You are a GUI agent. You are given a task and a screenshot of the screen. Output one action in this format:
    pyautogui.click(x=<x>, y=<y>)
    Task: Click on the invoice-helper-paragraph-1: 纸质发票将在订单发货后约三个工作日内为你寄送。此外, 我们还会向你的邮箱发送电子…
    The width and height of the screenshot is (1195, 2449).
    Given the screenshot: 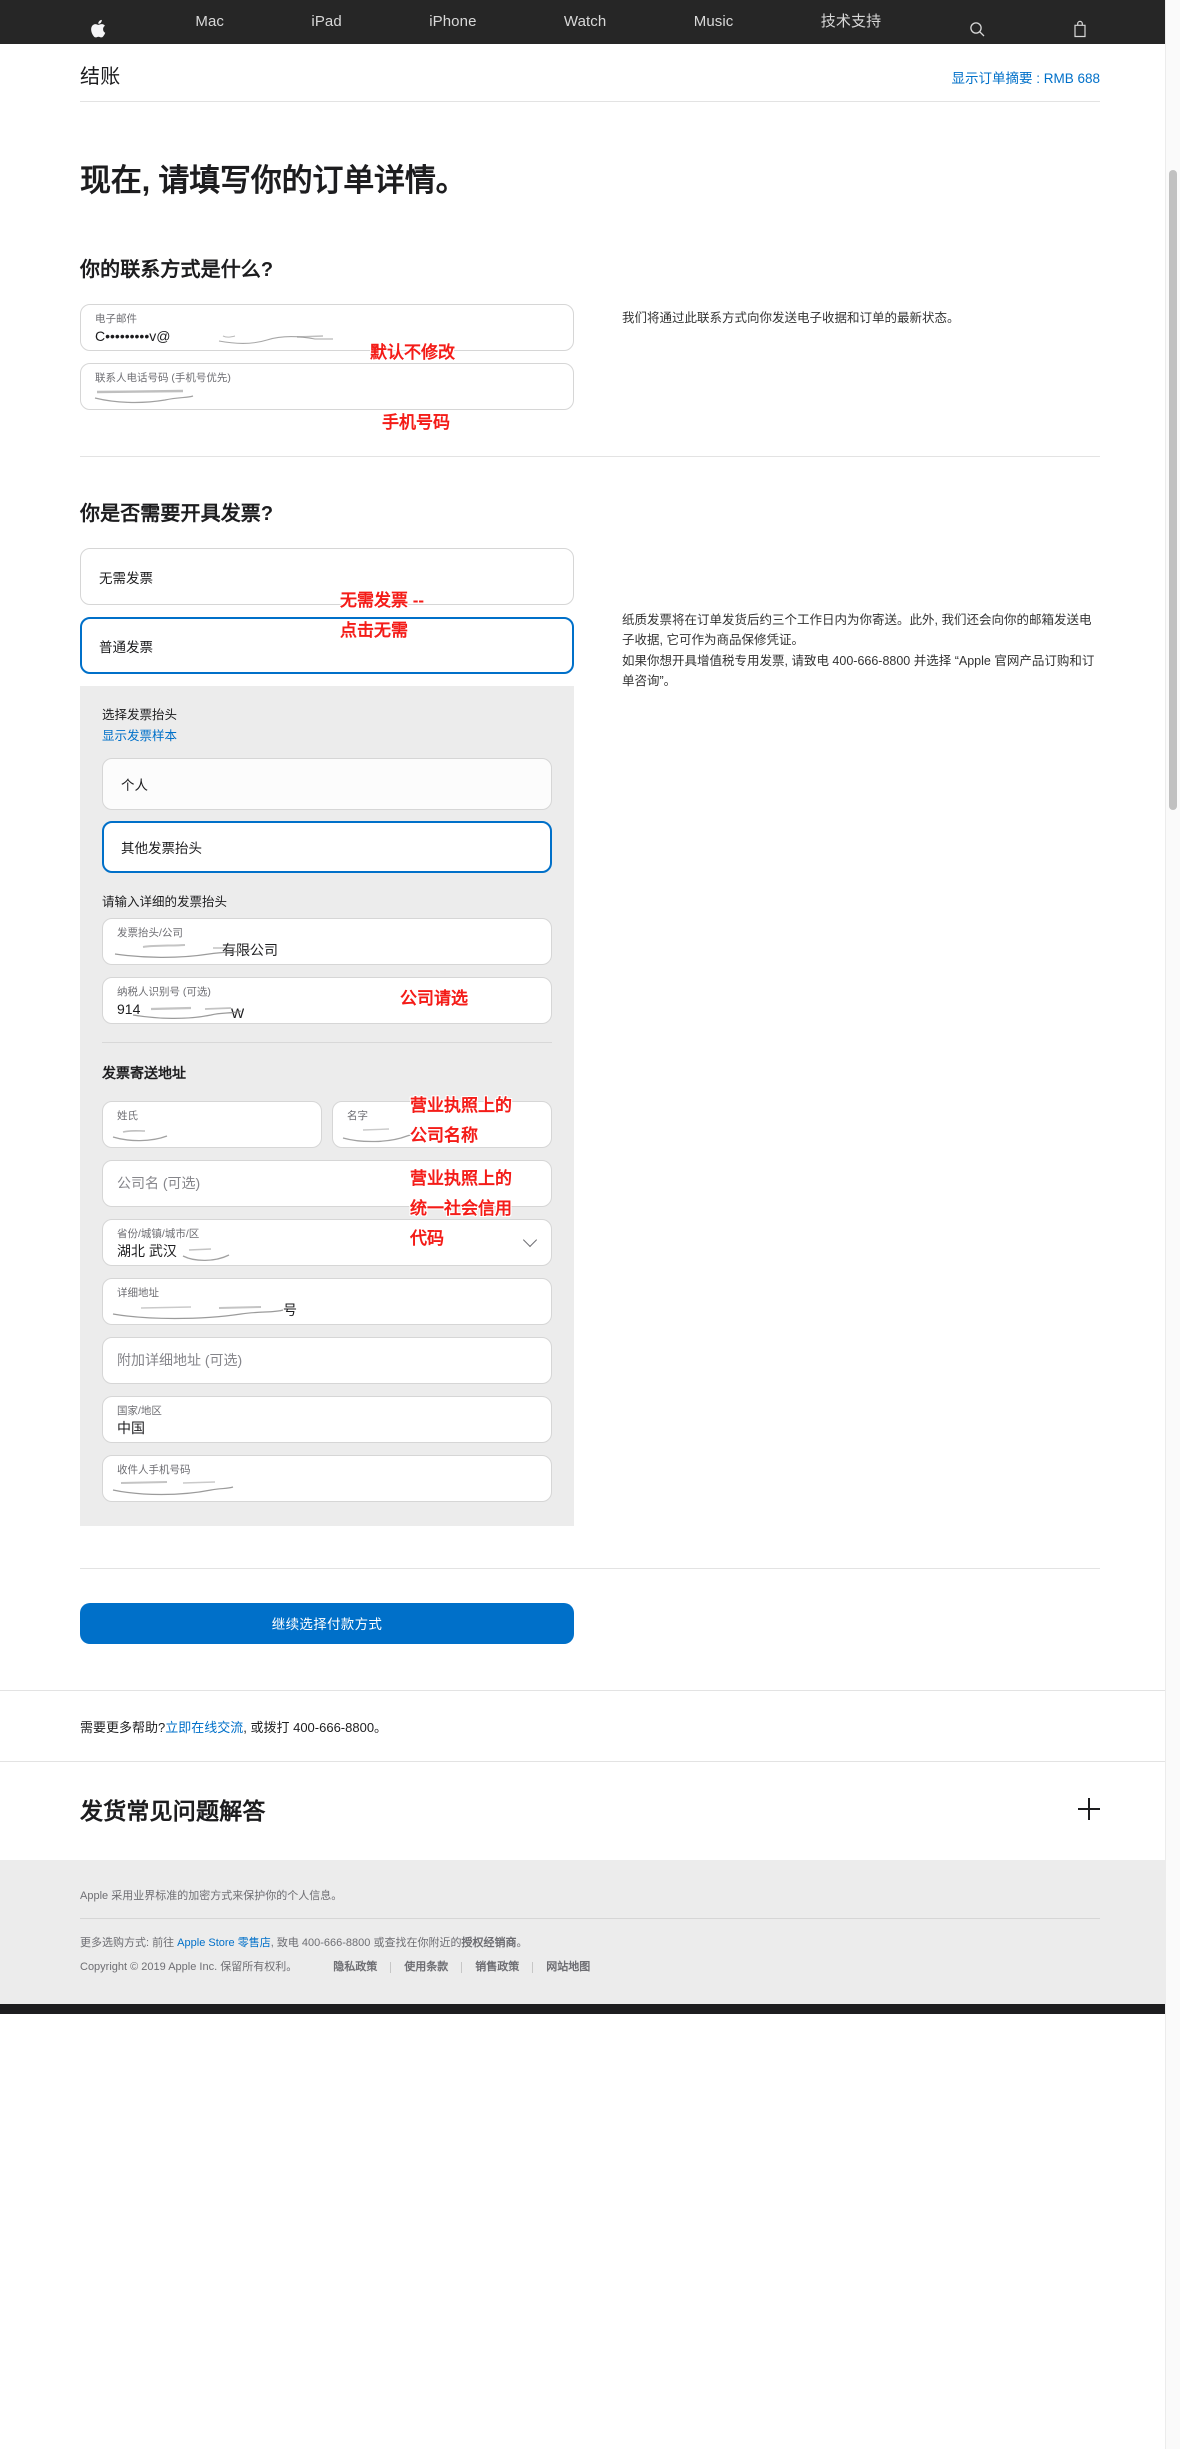 What is the action you would take?
    pyautogui.click(x=857, y=630)
    